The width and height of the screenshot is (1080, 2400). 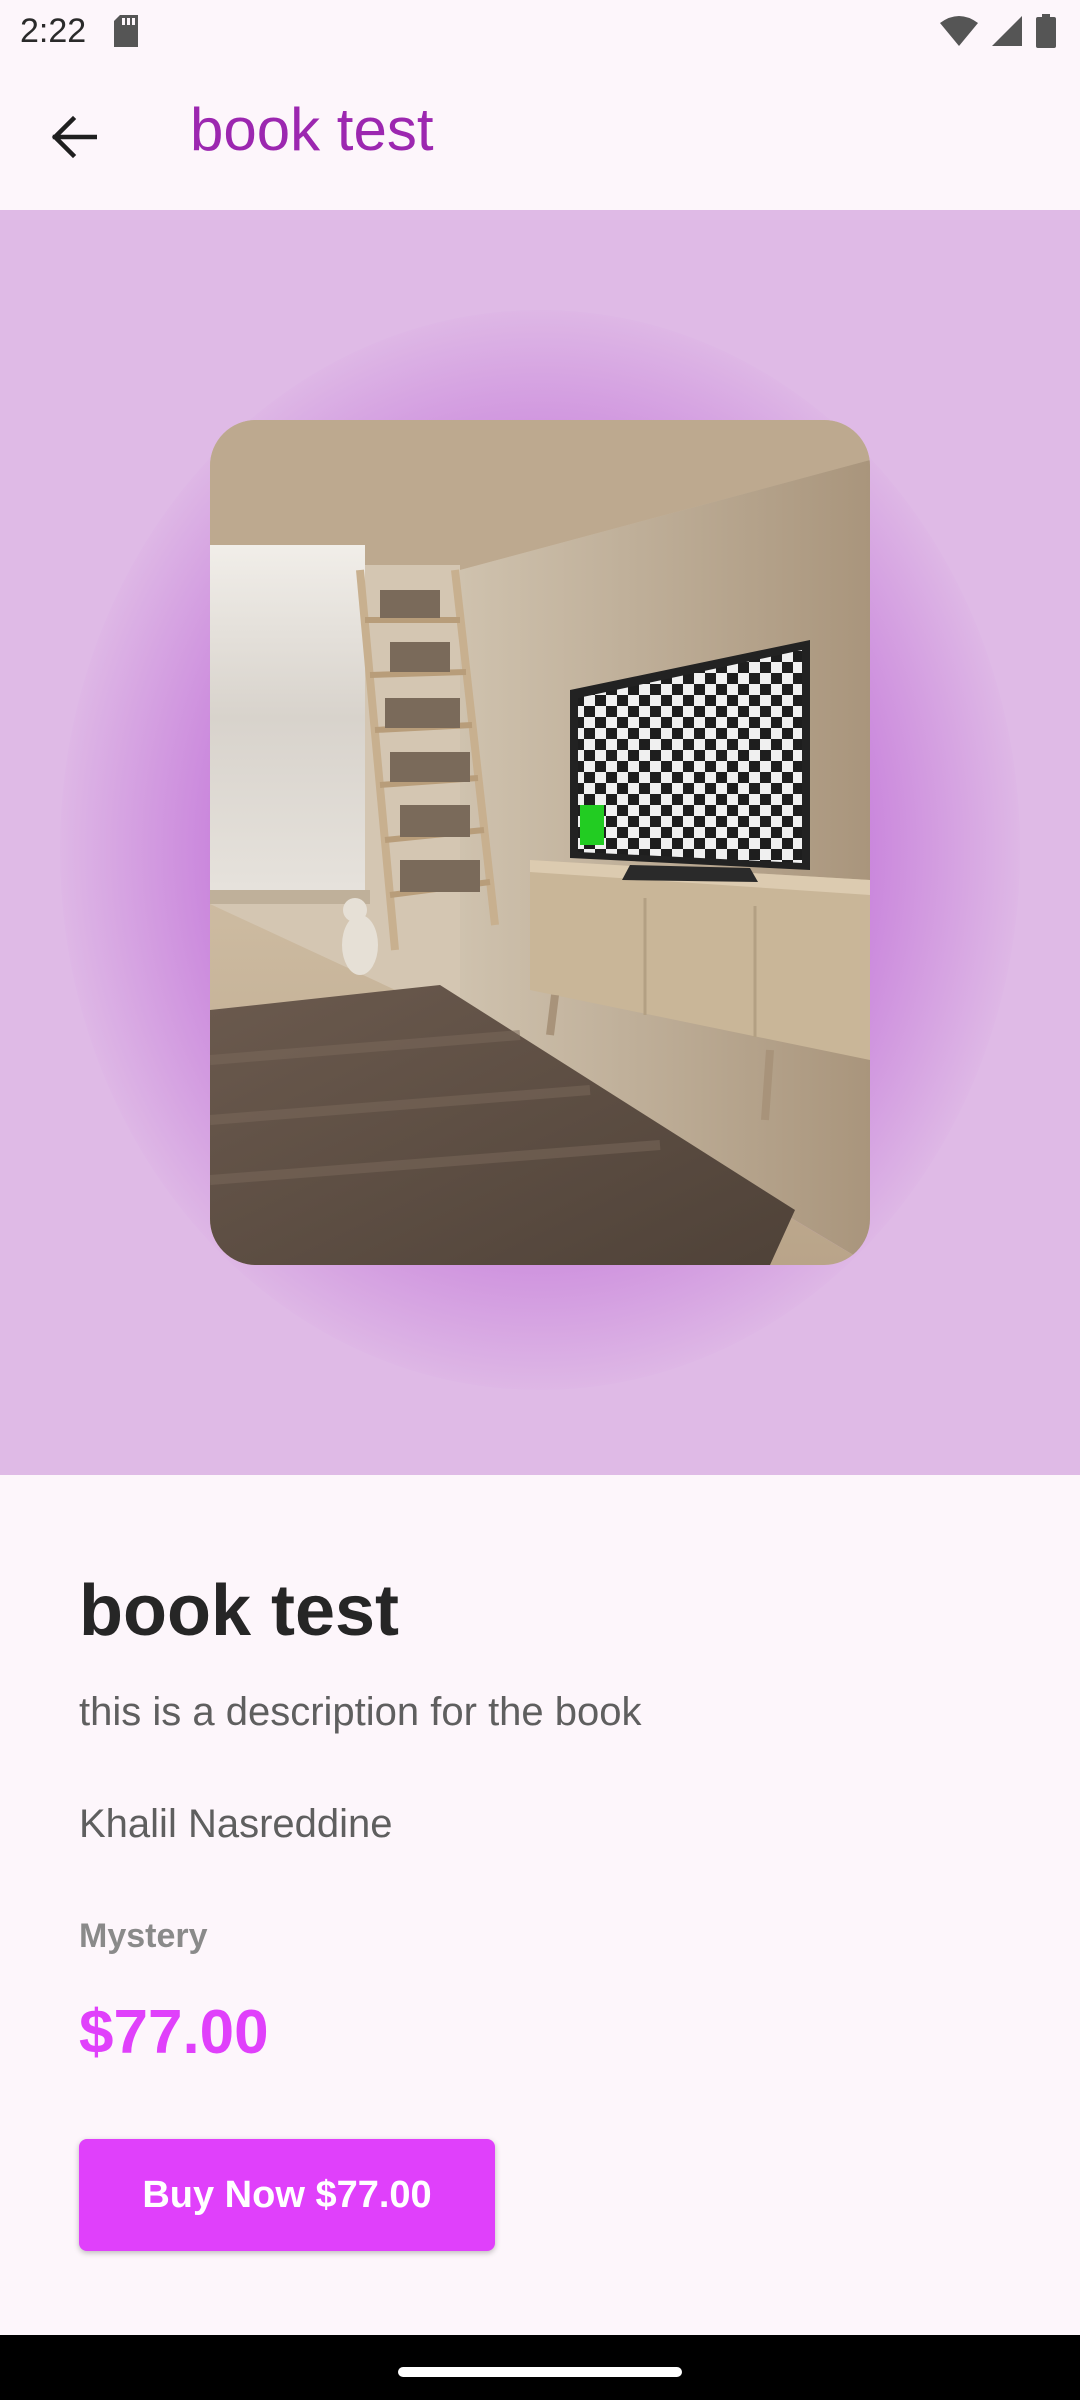 What do you see at coordinates (126, 31) in the screenshot?
I see `sd-card-icon` at bounding box center [126, 31].